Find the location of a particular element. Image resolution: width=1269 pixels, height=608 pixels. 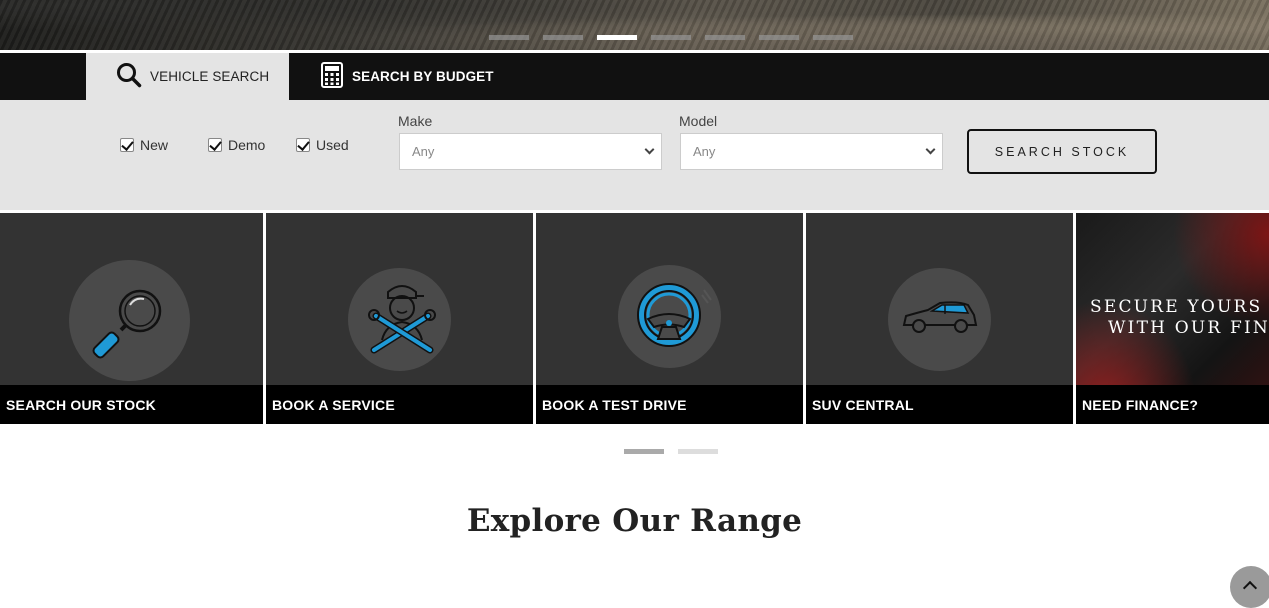

finance-banner-text: SECURE YOURS T WITH OUR FINA is located at coordinates (1179, 318).